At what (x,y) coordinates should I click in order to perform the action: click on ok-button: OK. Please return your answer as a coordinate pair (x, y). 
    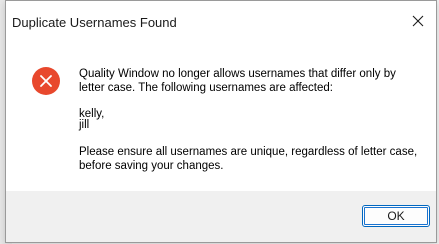
    Looking at the image, I should click on (396, 216).